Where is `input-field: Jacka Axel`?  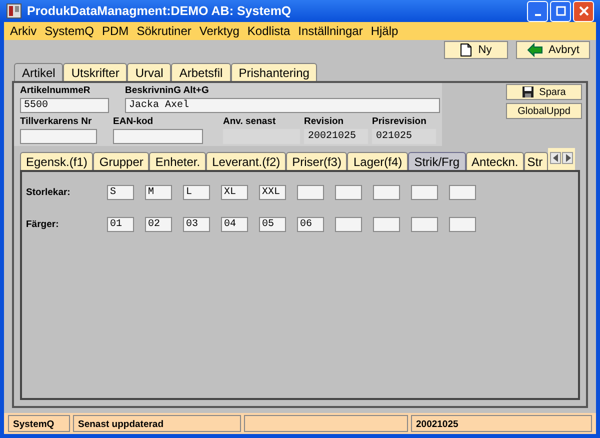 input-field: Jacka Axel is located at coordinates (282, 105).